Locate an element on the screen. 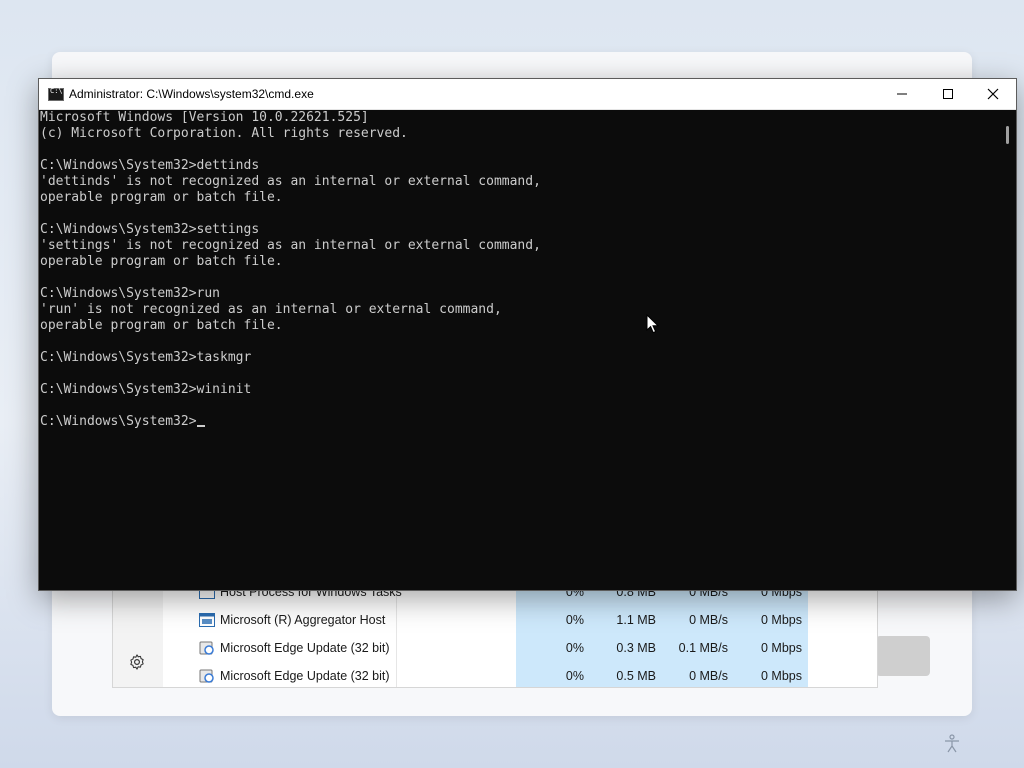  minimize-icon is located at coordinates (902, 94).